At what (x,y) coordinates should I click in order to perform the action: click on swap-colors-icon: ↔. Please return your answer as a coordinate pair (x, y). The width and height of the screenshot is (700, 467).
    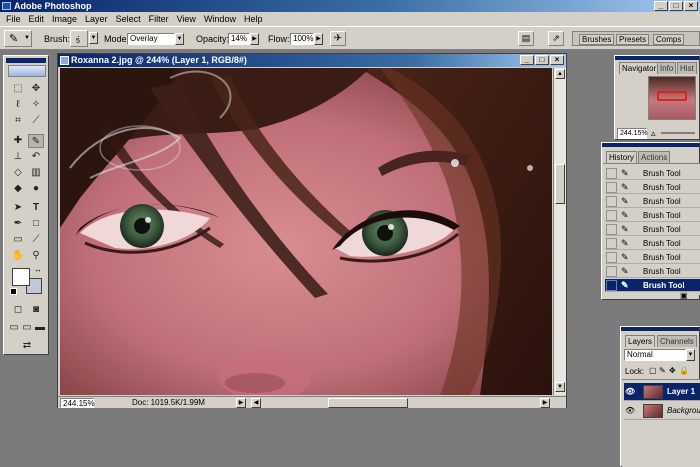
    Looking at the image, I should click on (38, 269).